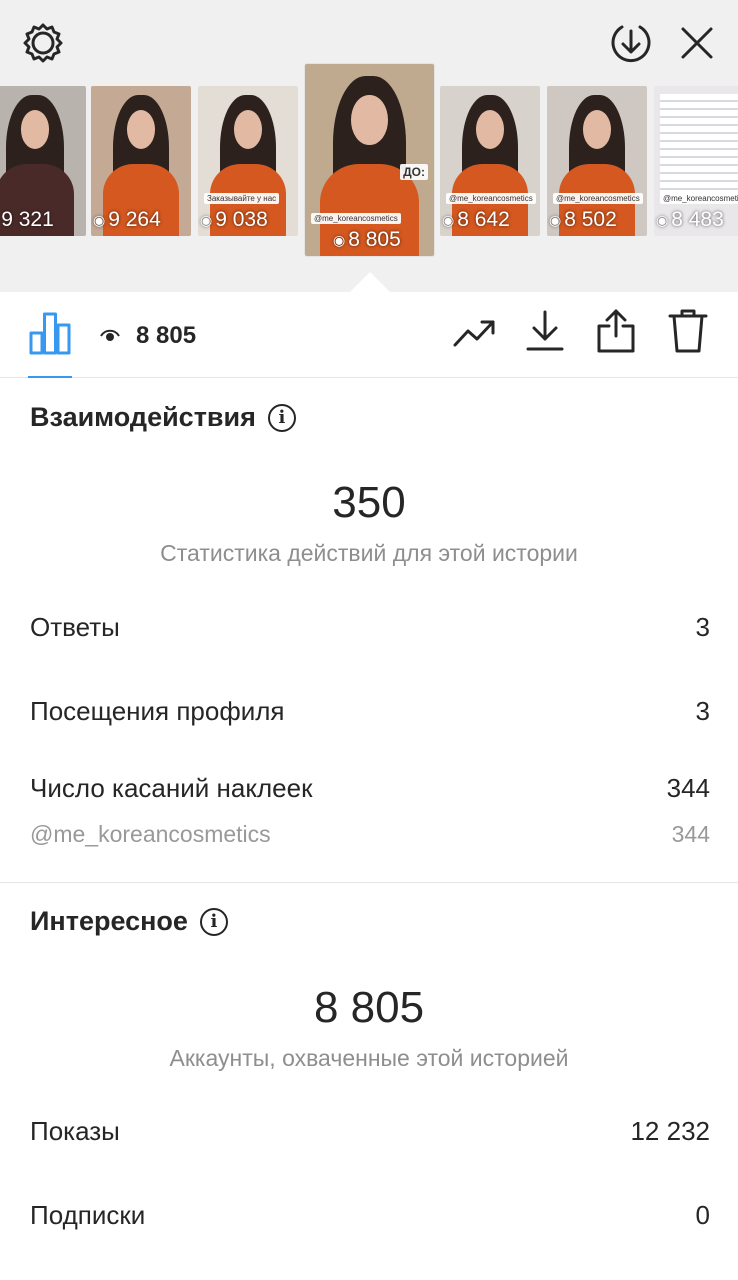  I want to click on stat-value: 12 232, so click(670, 1131).